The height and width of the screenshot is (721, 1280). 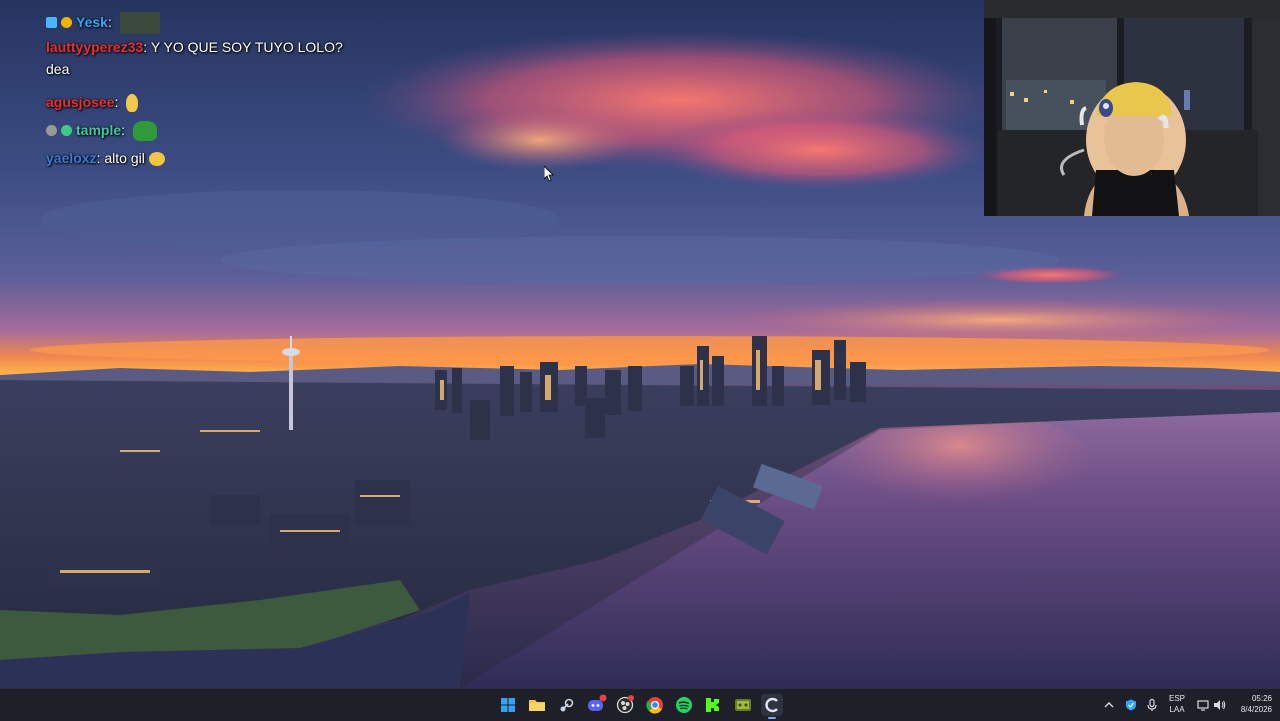 I want to click on clock: 05:26 8/4/2026, so click(x=1249, y=704).